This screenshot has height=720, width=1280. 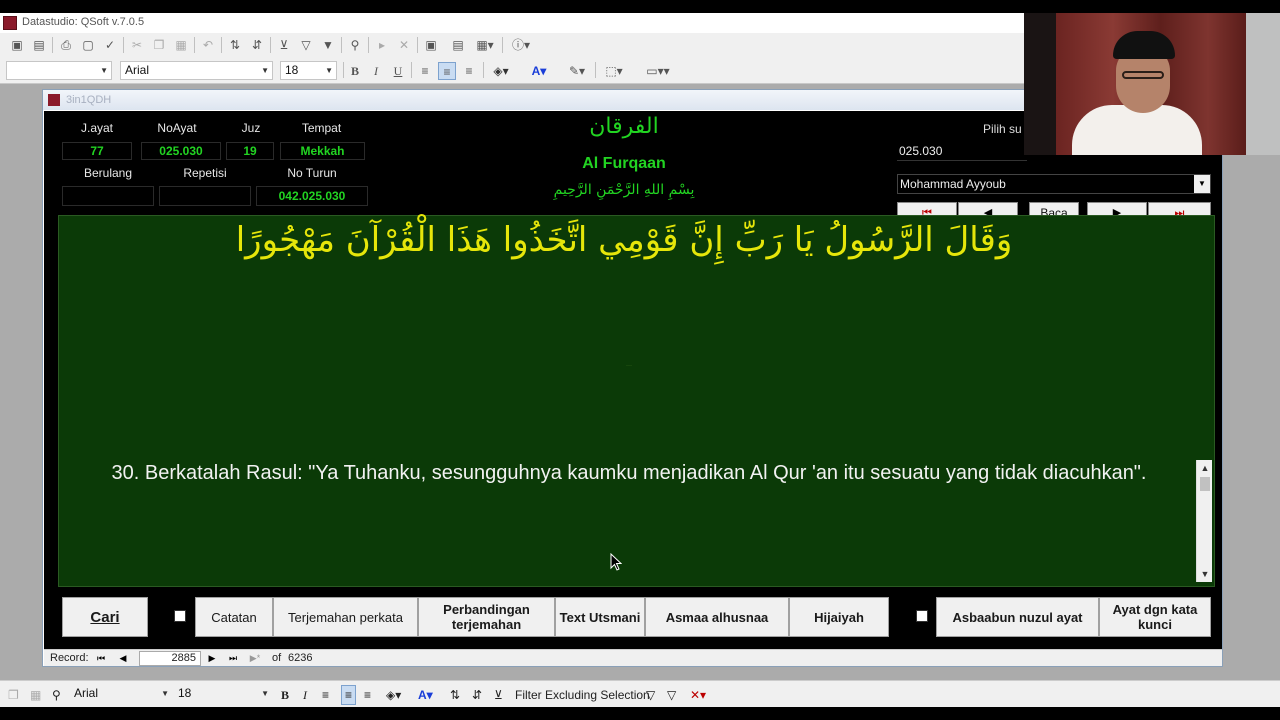 What do you see at coordinates (108, 196) in the screenshot?
I see `berulang-field` at bounding box center [108, 196].